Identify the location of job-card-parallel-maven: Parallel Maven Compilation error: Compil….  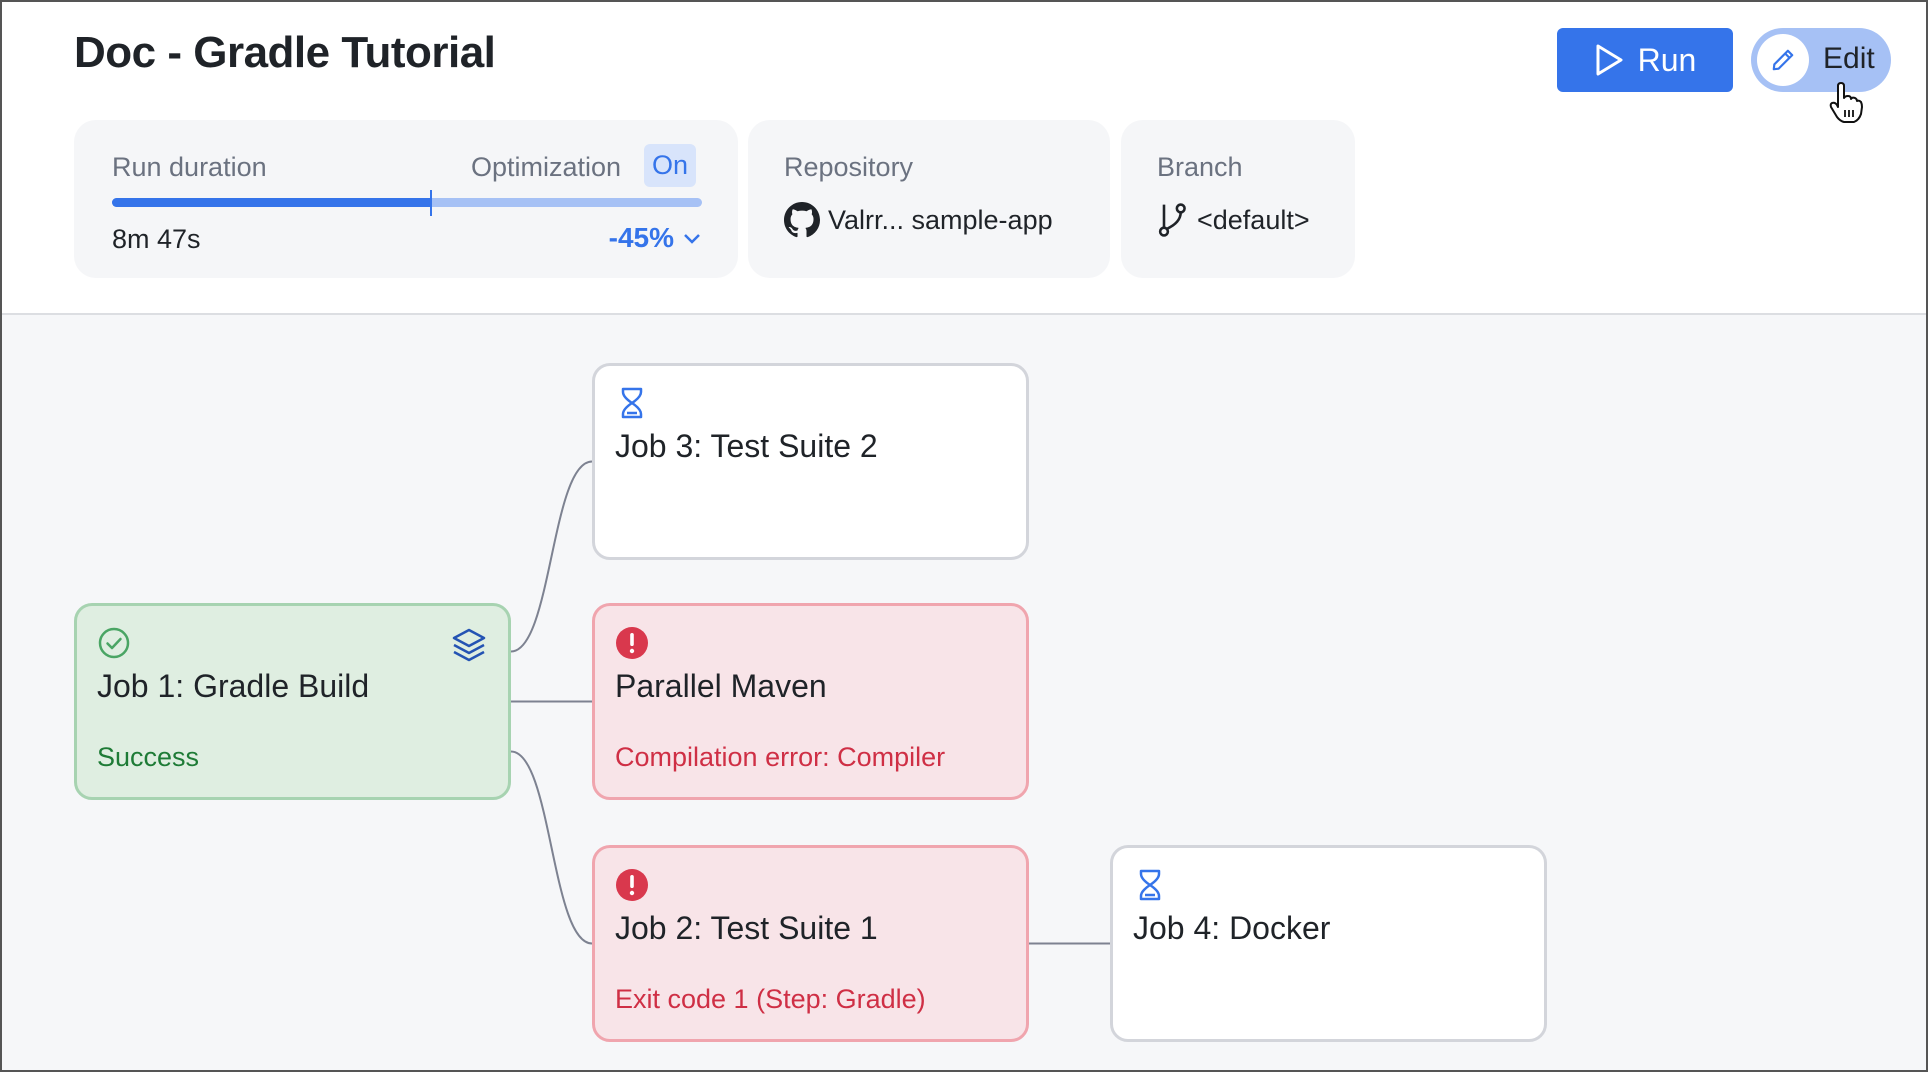
(810, 701).